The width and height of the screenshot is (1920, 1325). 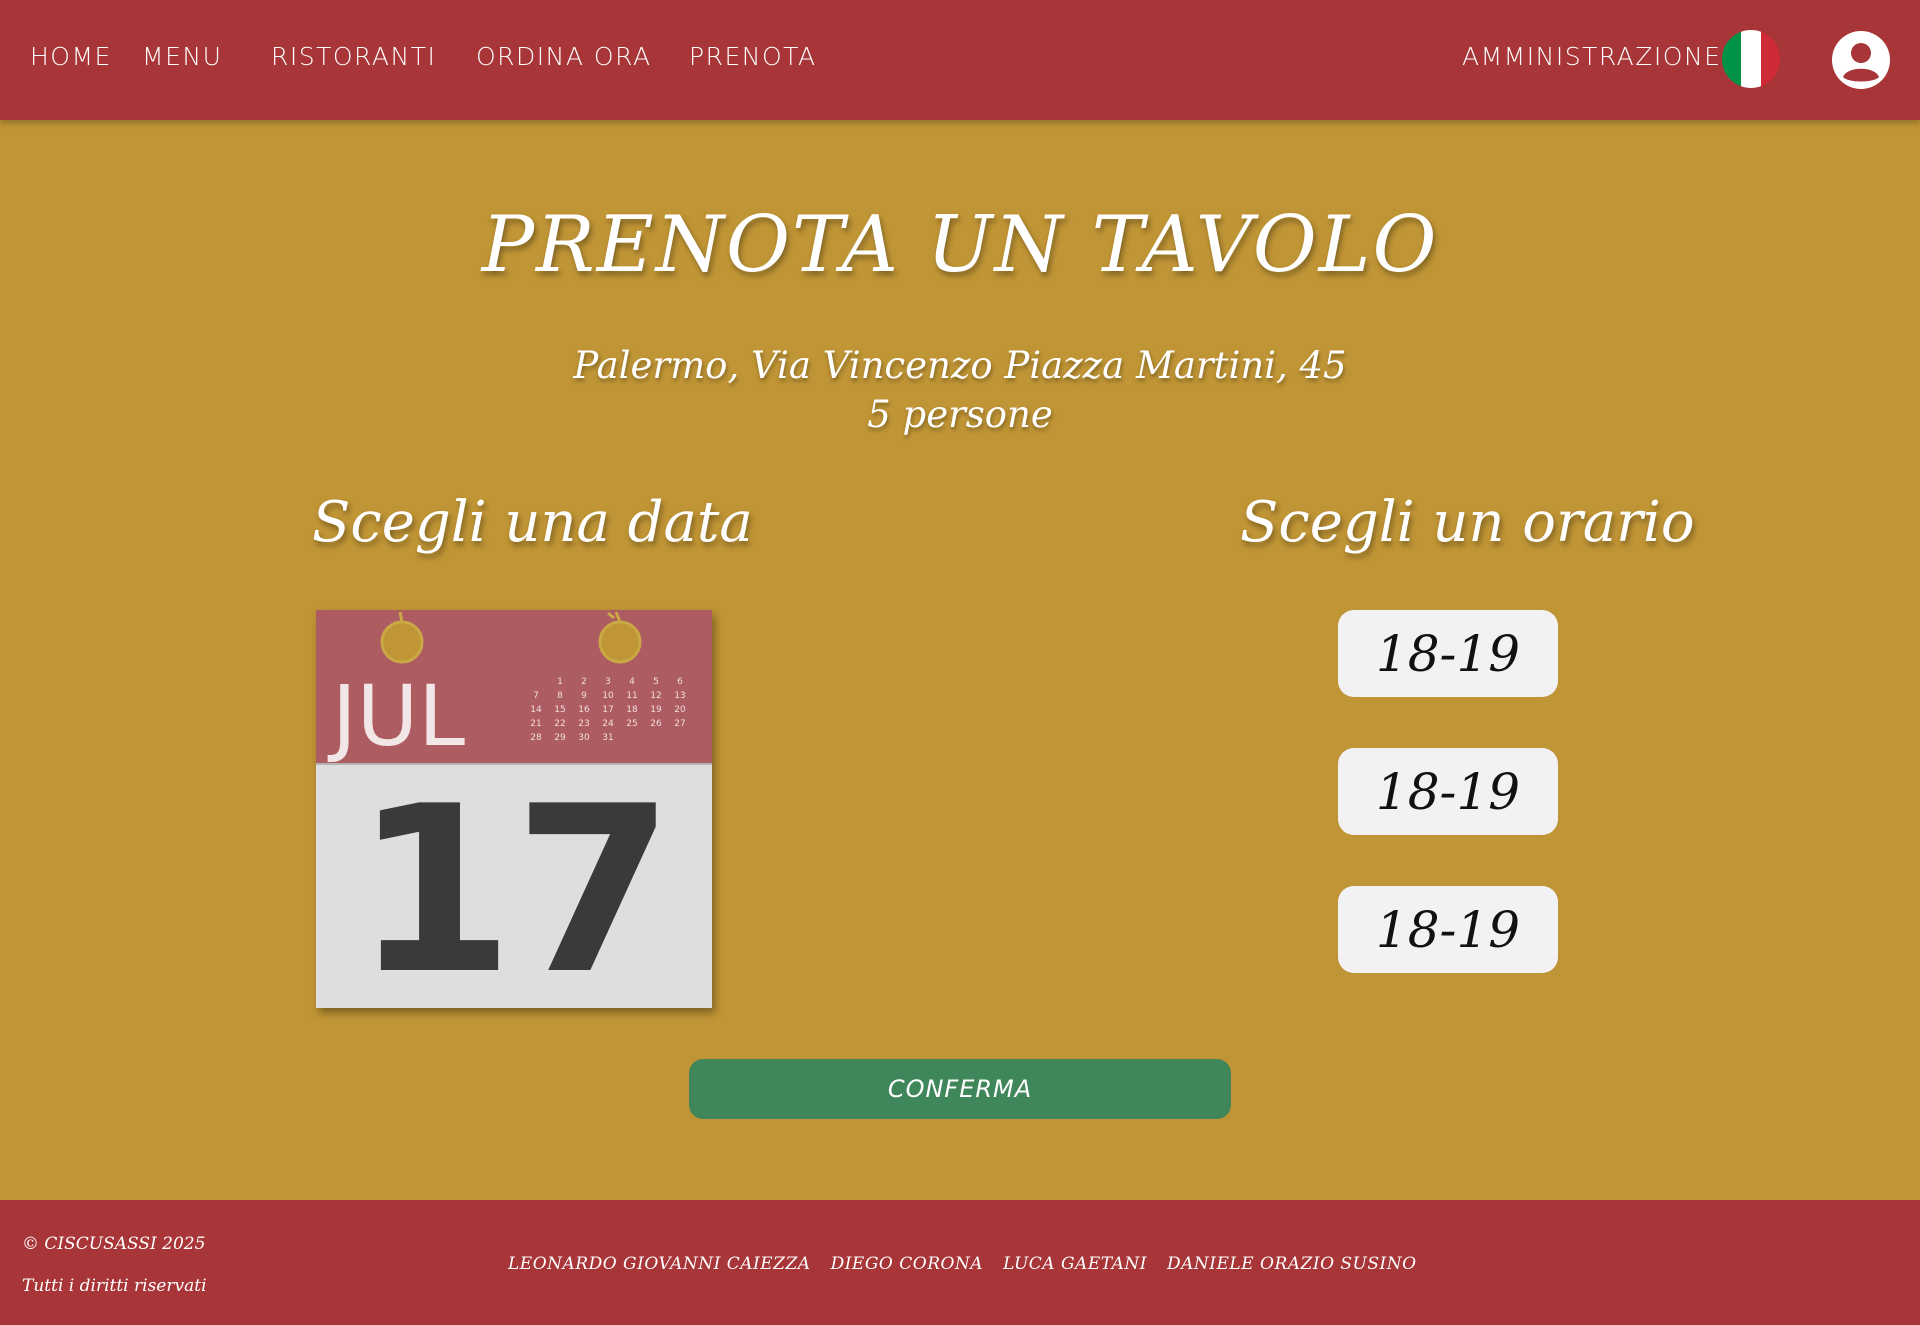 I want to click on calendar-mini-day: 2, so click(x=584, y=682).